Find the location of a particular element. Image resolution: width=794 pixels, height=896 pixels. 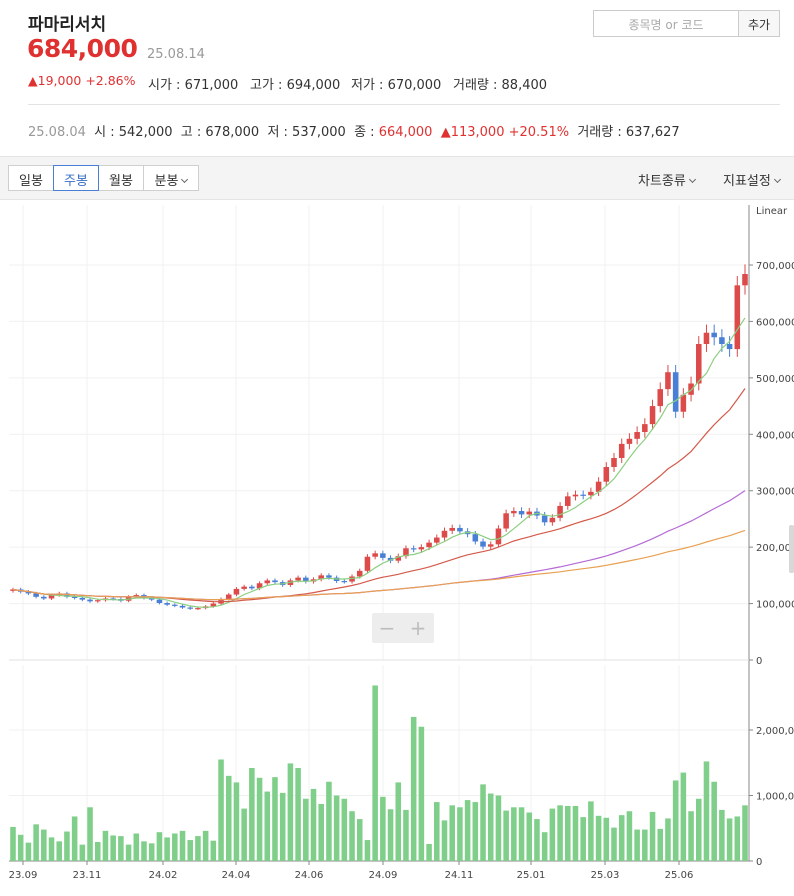

period-low: 저 : 537,000 is located at coordinates (306, 132).